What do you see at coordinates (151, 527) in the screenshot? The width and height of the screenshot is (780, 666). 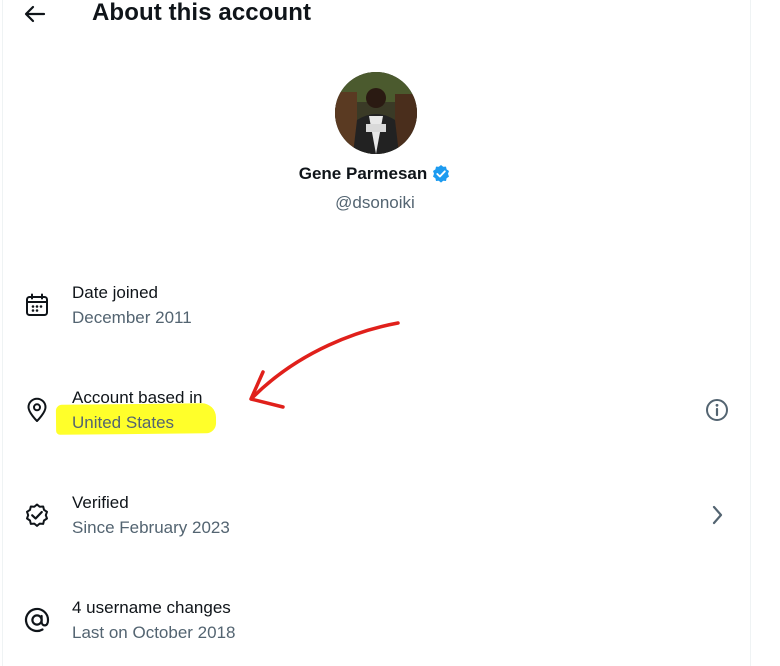 I see `row-value: Since February 2023` at bounding box center [151, 527].